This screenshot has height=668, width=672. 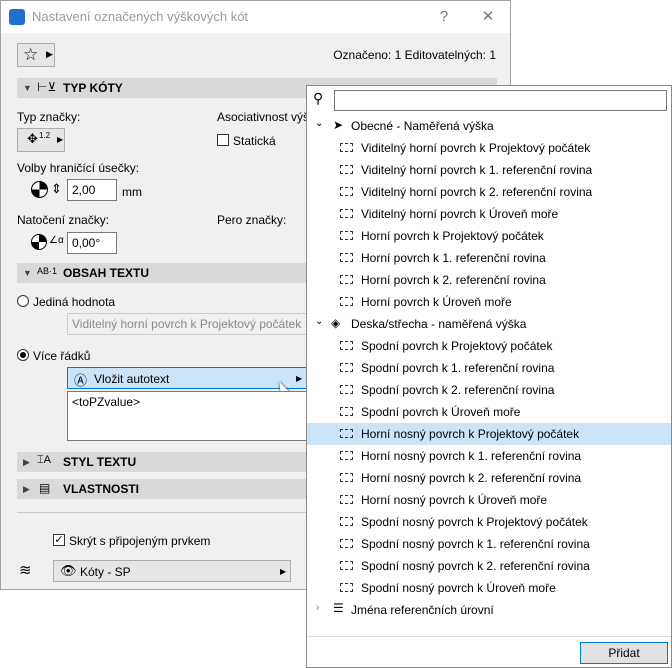 What do you see at coordinates (422, 126) in the screenshot?
I see `group-label: Obecné - Naměřená výška` at bounding box center [422, 126].